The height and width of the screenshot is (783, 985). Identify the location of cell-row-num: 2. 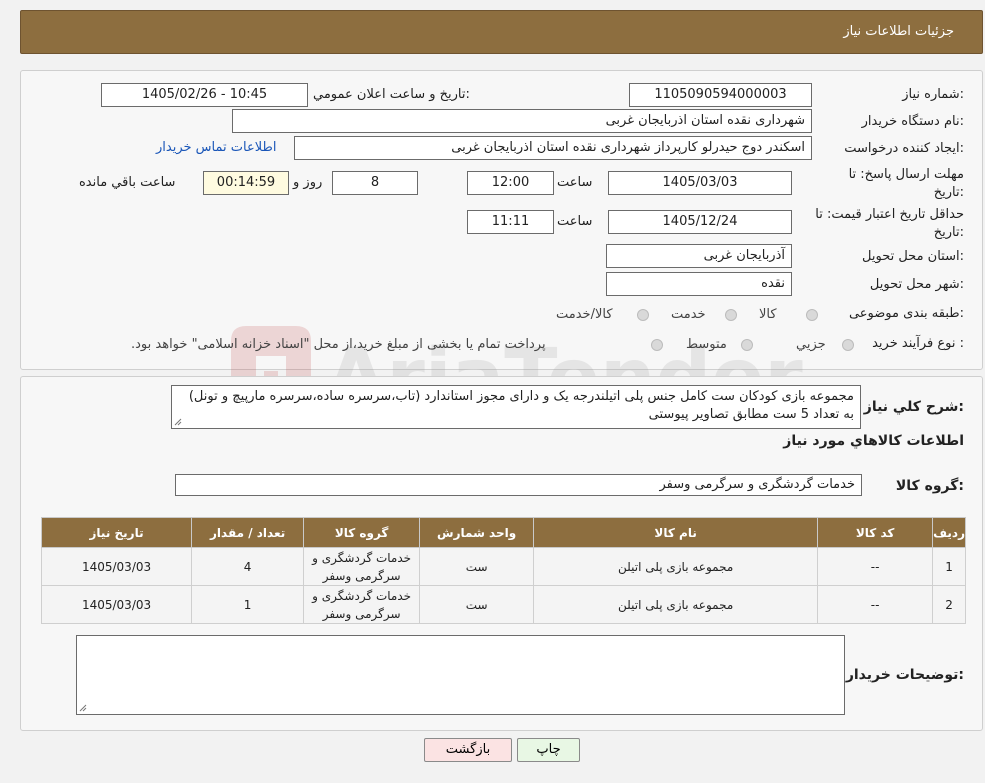
(949, 604).